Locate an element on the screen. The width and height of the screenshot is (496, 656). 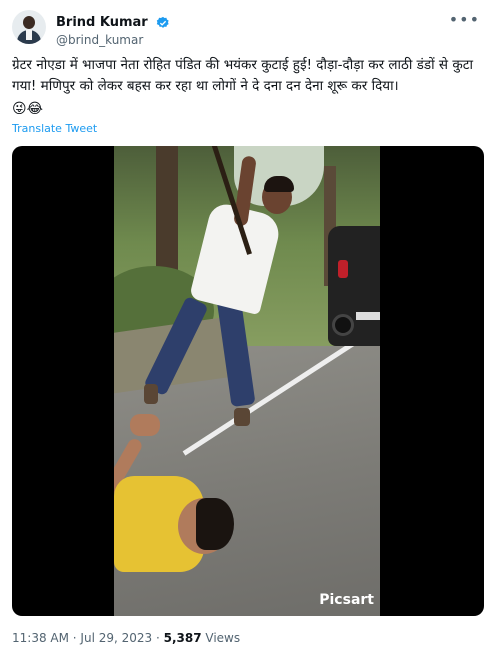
more-options-icon: ••• is located at coordinates (464, 19).